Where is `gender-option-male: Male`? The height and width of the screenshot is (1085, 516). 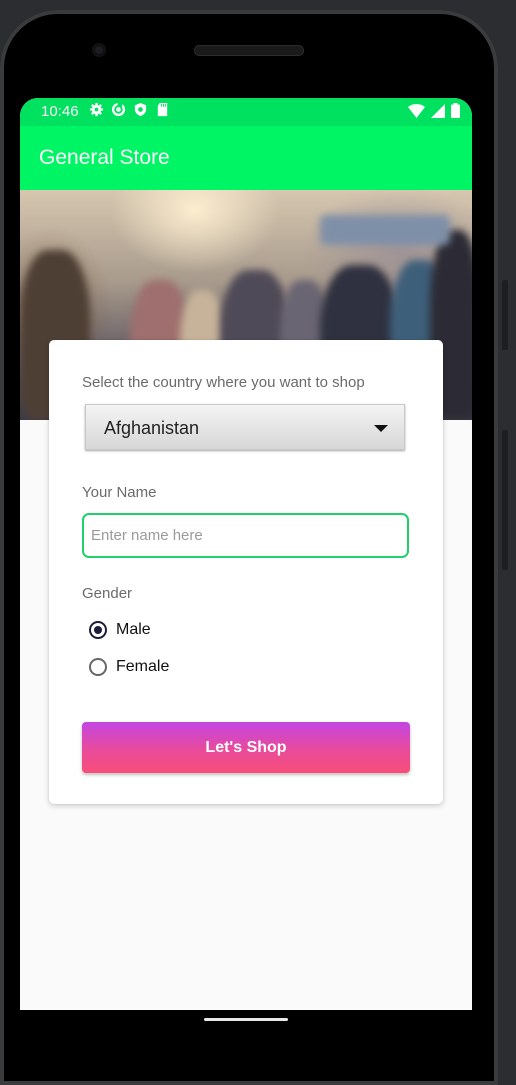 gender-option-male: Male is located at coordinates (120, 630).